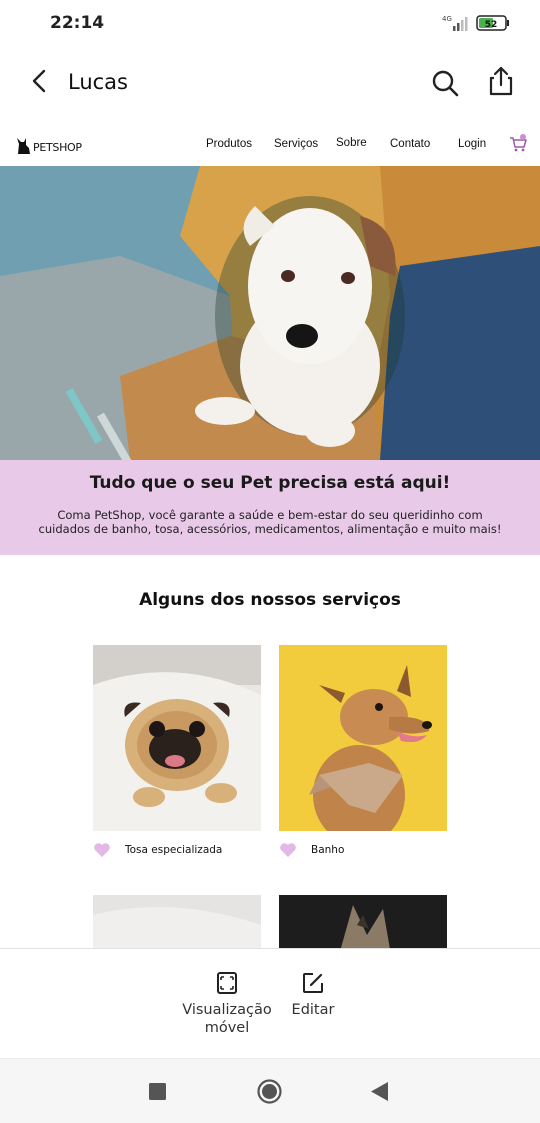  What do you see at coordinates (98, 82) in the screenshot?
I see `page-title: Lucas` at bounding box center [98, 82].